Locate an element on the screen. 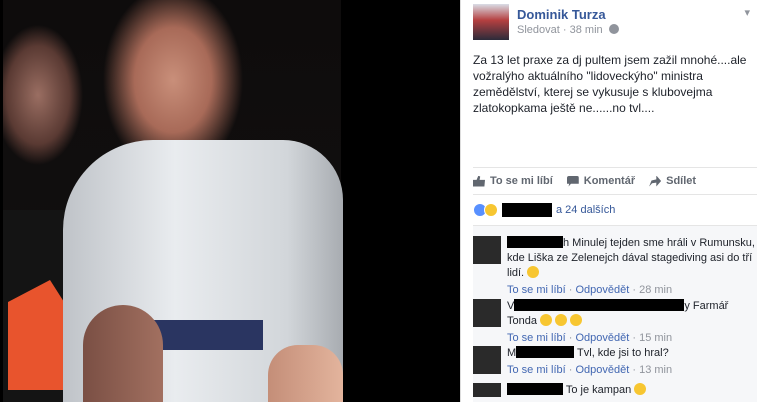 This screenshot has height=402, width=768. photo-hand is located at coordinates (305, 373).